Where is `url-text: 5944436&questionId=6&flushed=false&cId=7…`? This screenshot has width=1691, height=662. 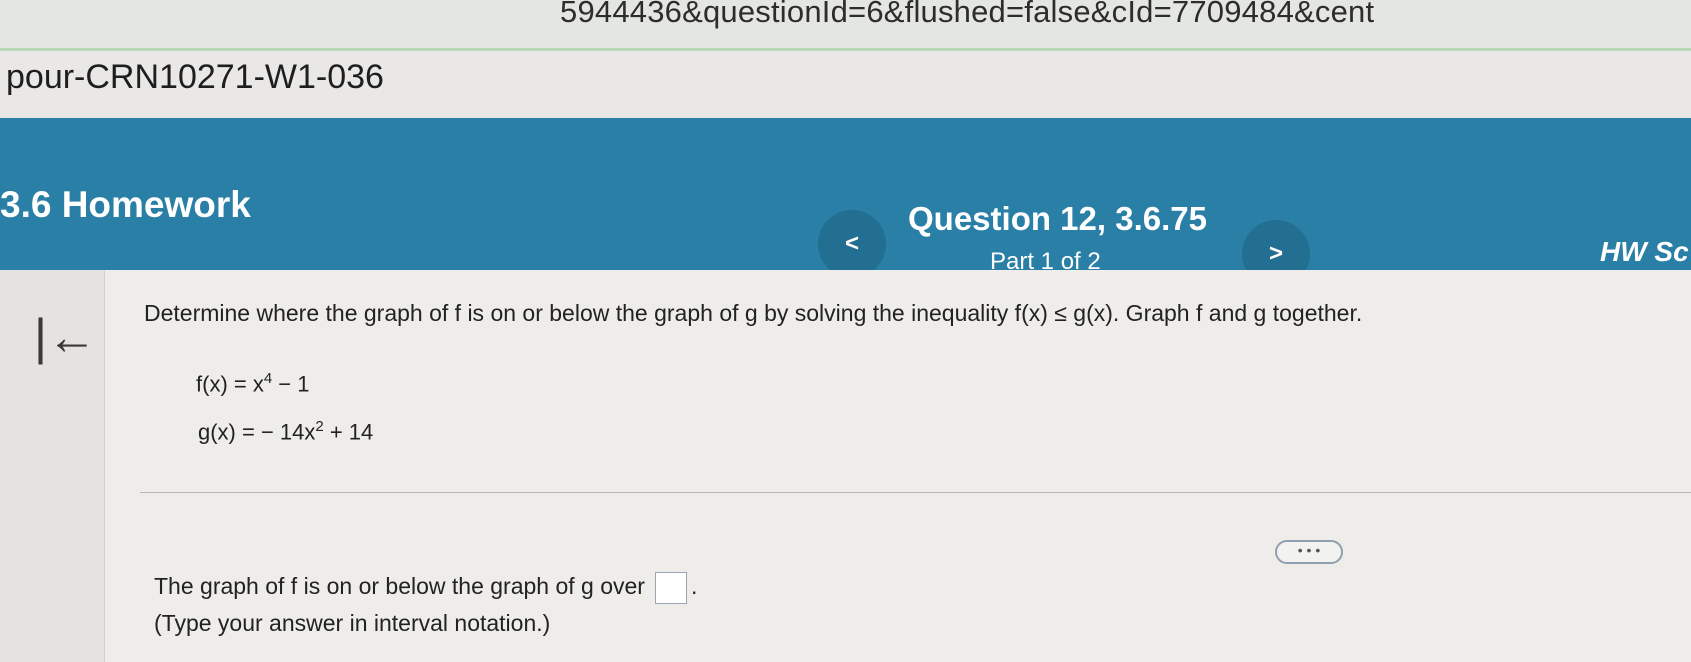
url-text: 5944436&questionId=6&flushed=false&cId=7… is located at coordinates (967, 15).